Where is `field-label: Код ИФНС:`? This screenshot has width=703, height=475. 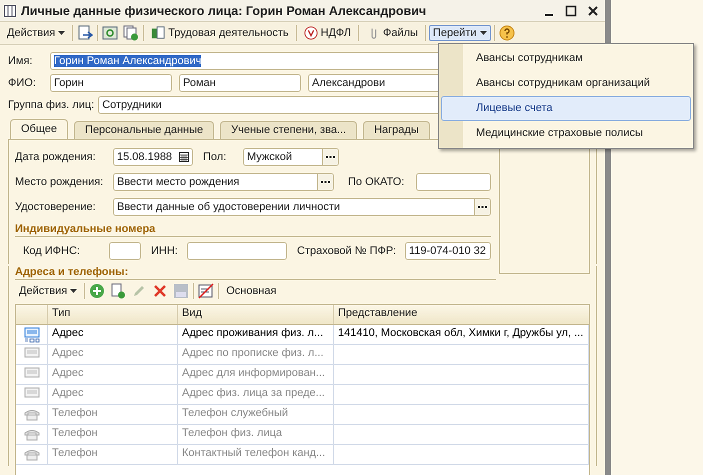
field-label: Код ИФНС: is located at coordinates (51, 250).